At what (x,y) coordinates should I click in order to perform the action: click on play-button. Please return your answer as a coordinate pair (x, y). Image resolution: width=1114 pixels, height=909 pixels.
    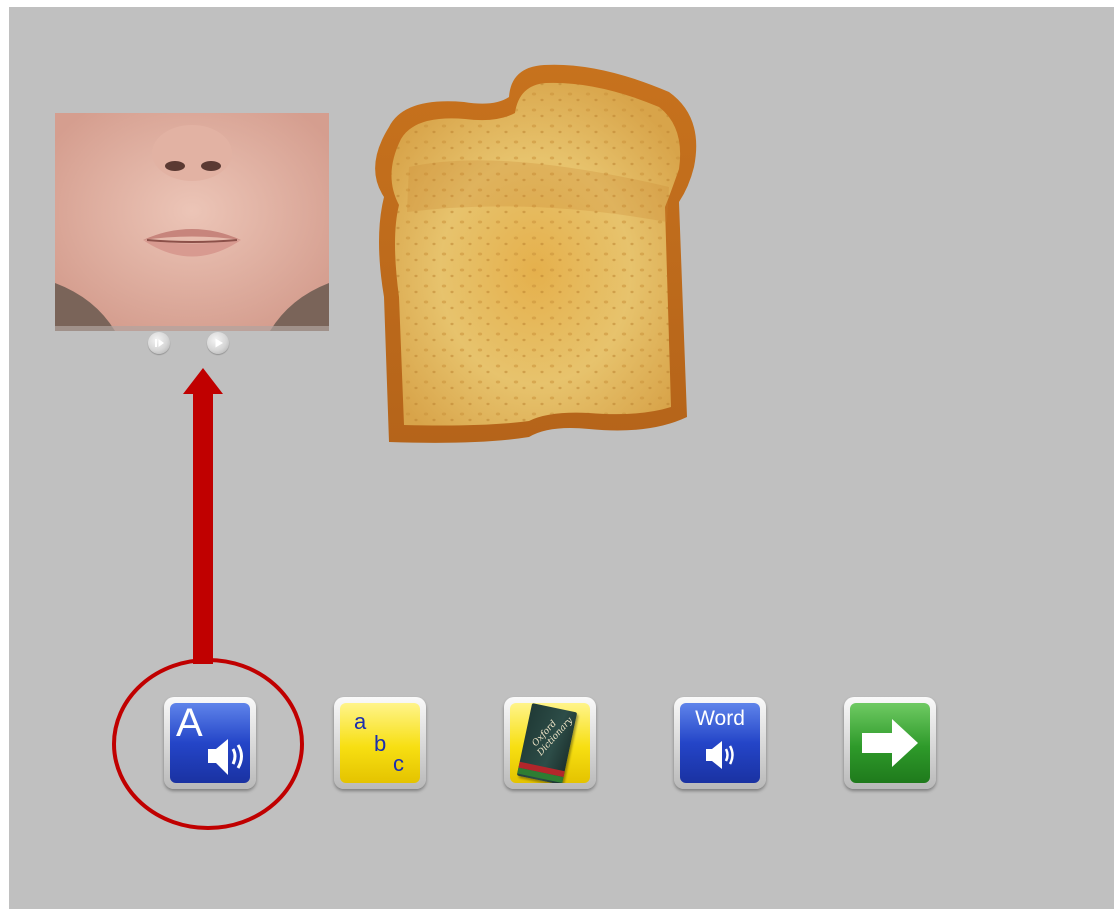
    Looking at the image, I should click on (218, 343).